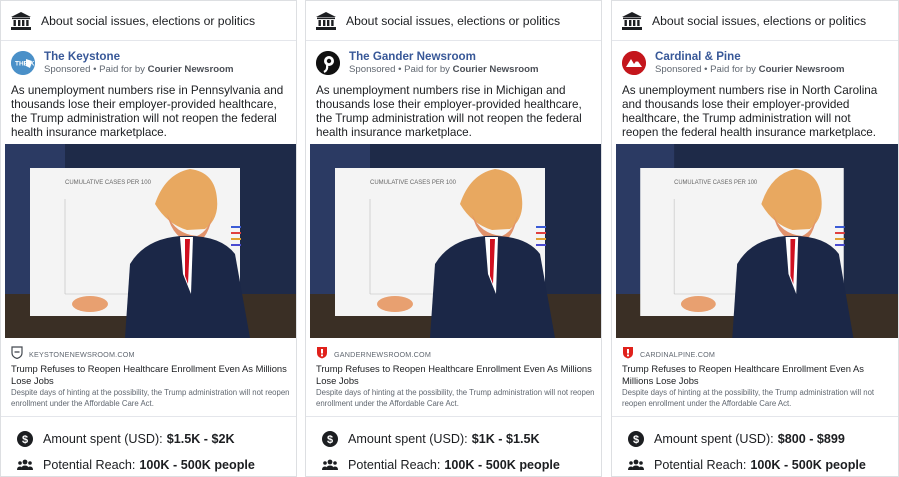 This screenshot has width=899, height=477. Describe the element at coordinates (150, 352) in the screenshot. I see `domain-row: KEYSTONENEWSROOM.COM` at that location.